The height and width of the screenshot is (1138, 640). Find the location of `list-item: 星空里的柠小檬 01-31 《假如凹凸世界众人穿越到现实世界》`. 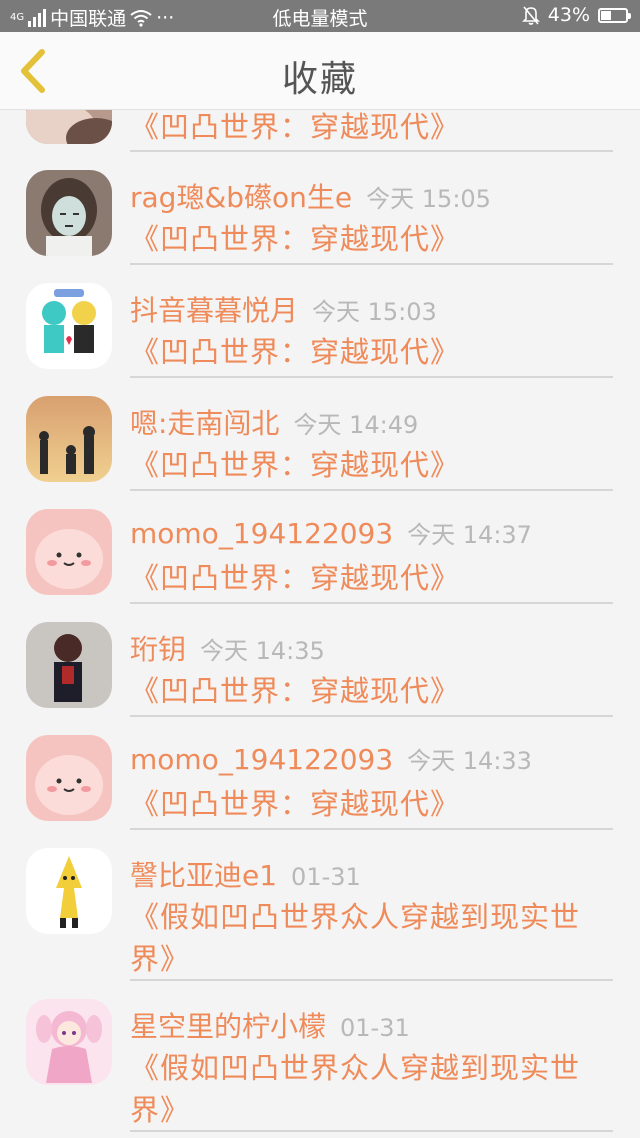

list-item: 星空里的柠小檬 01-31 《假如凹凸世界众人穿越到现实世界》 is located at coordinates (320, 1066).